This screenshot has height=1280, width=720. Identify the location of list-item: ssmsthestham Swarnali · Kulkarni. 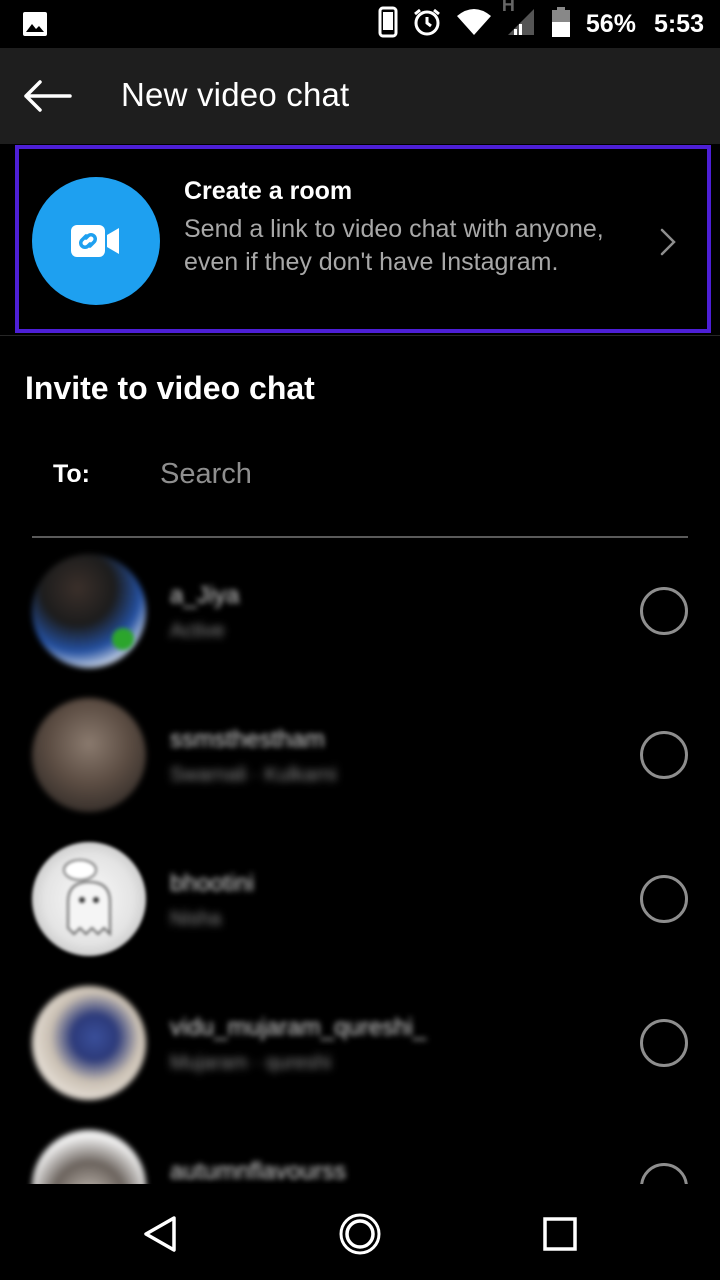
(360, 756).